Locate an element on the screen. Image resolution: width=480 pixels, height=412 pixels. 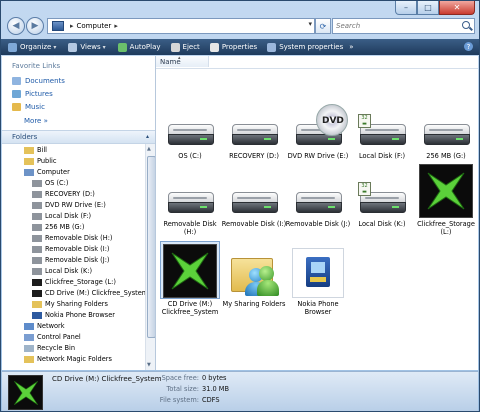
tree-item-label: Removable Disk (J:) is located at coordinates (77, 260).